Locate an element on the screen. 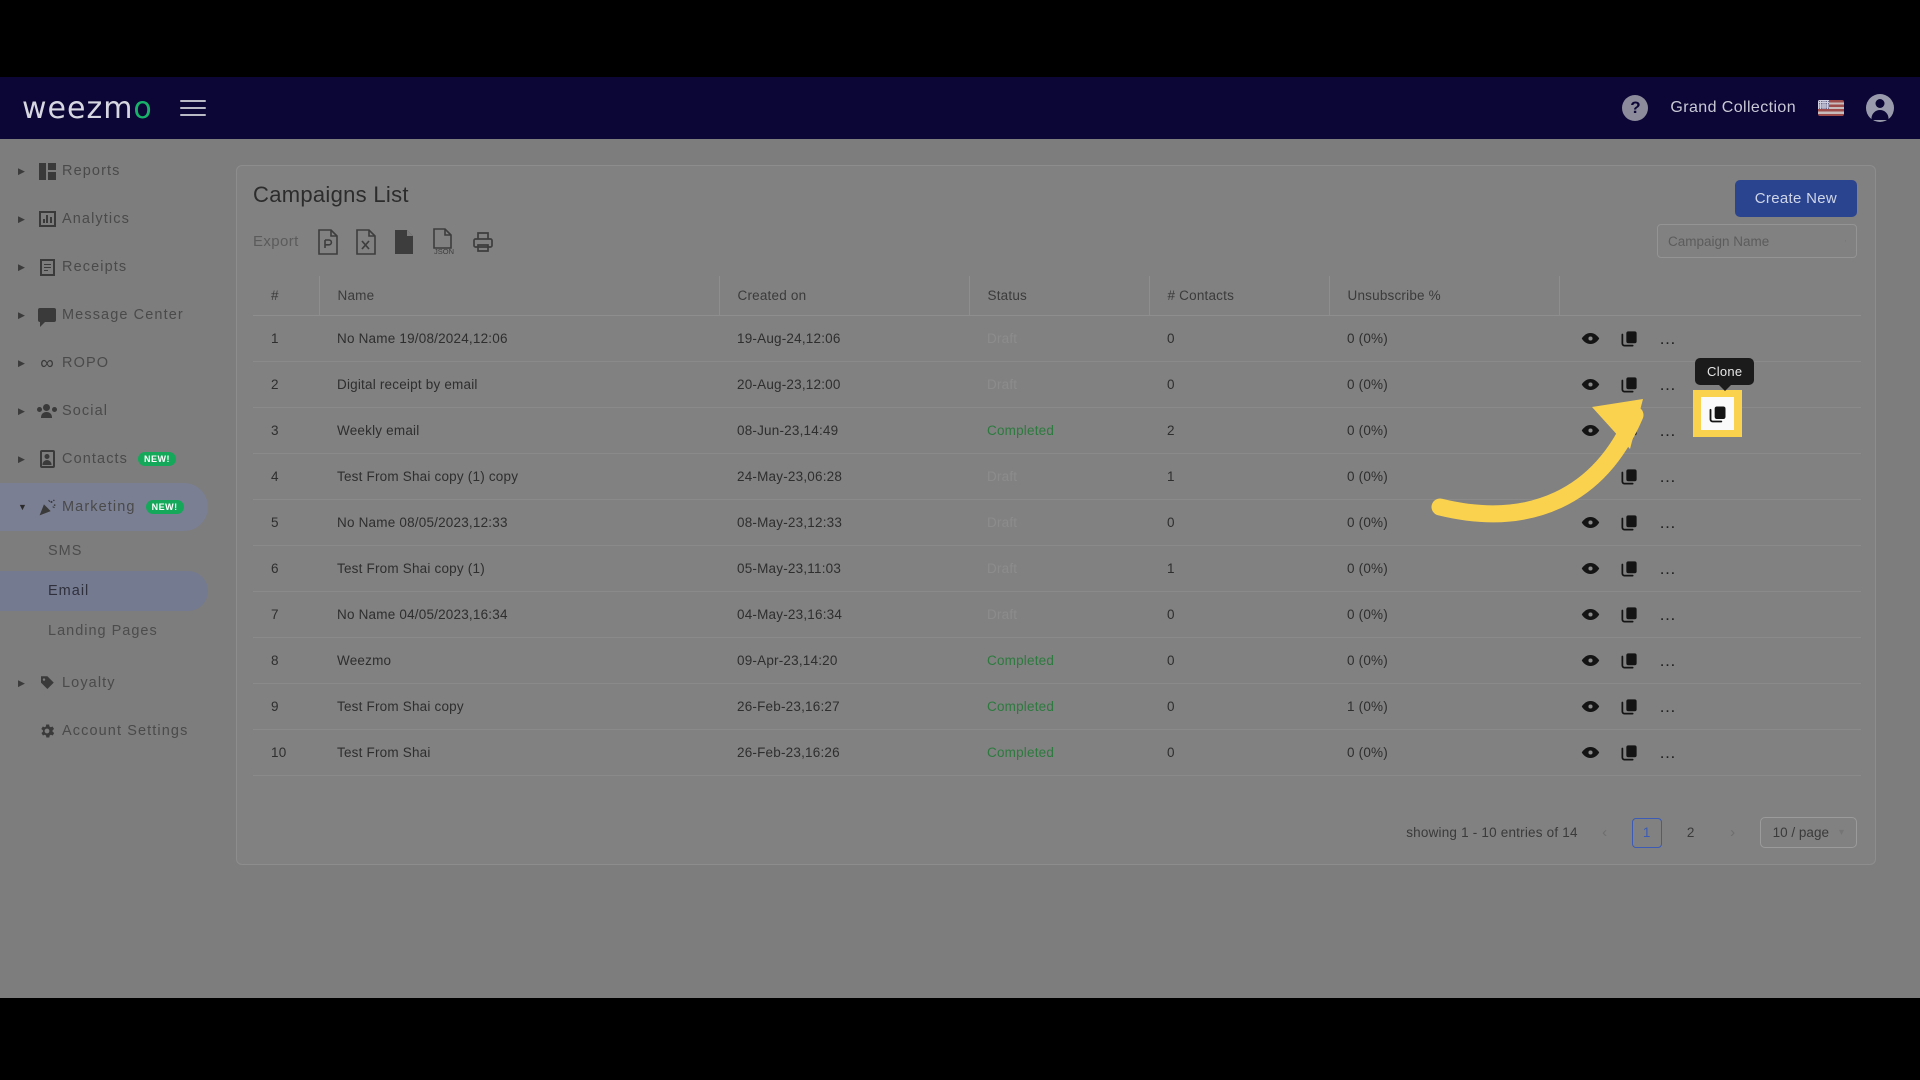 The height and width of the screenshot is (1080, 1920). search-campaign-box is located at coordinates (1757, 241).